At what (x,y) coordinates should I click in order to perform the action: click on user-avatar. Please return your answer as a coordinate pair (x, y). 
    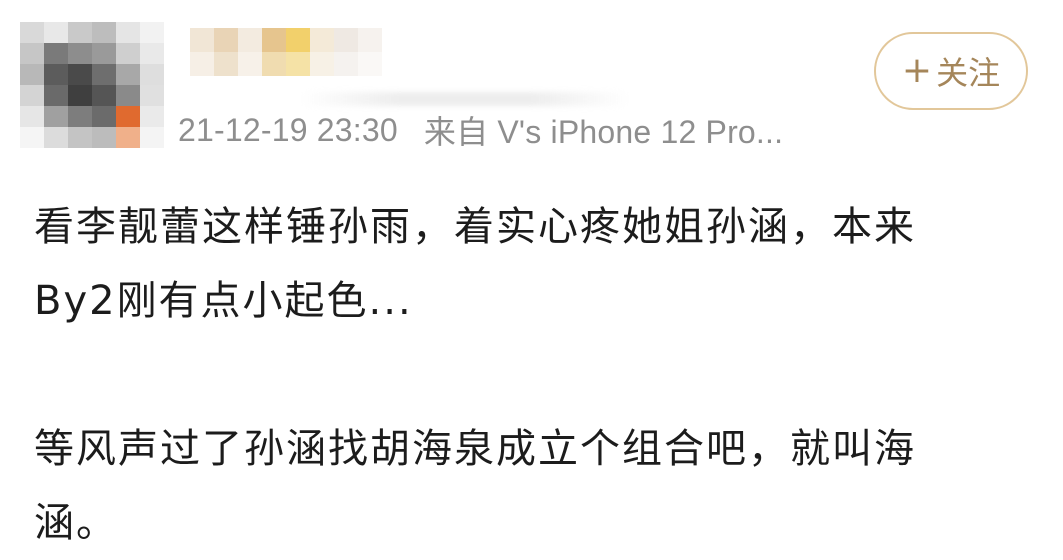
    Looking at the image, I should click on (92, 85).